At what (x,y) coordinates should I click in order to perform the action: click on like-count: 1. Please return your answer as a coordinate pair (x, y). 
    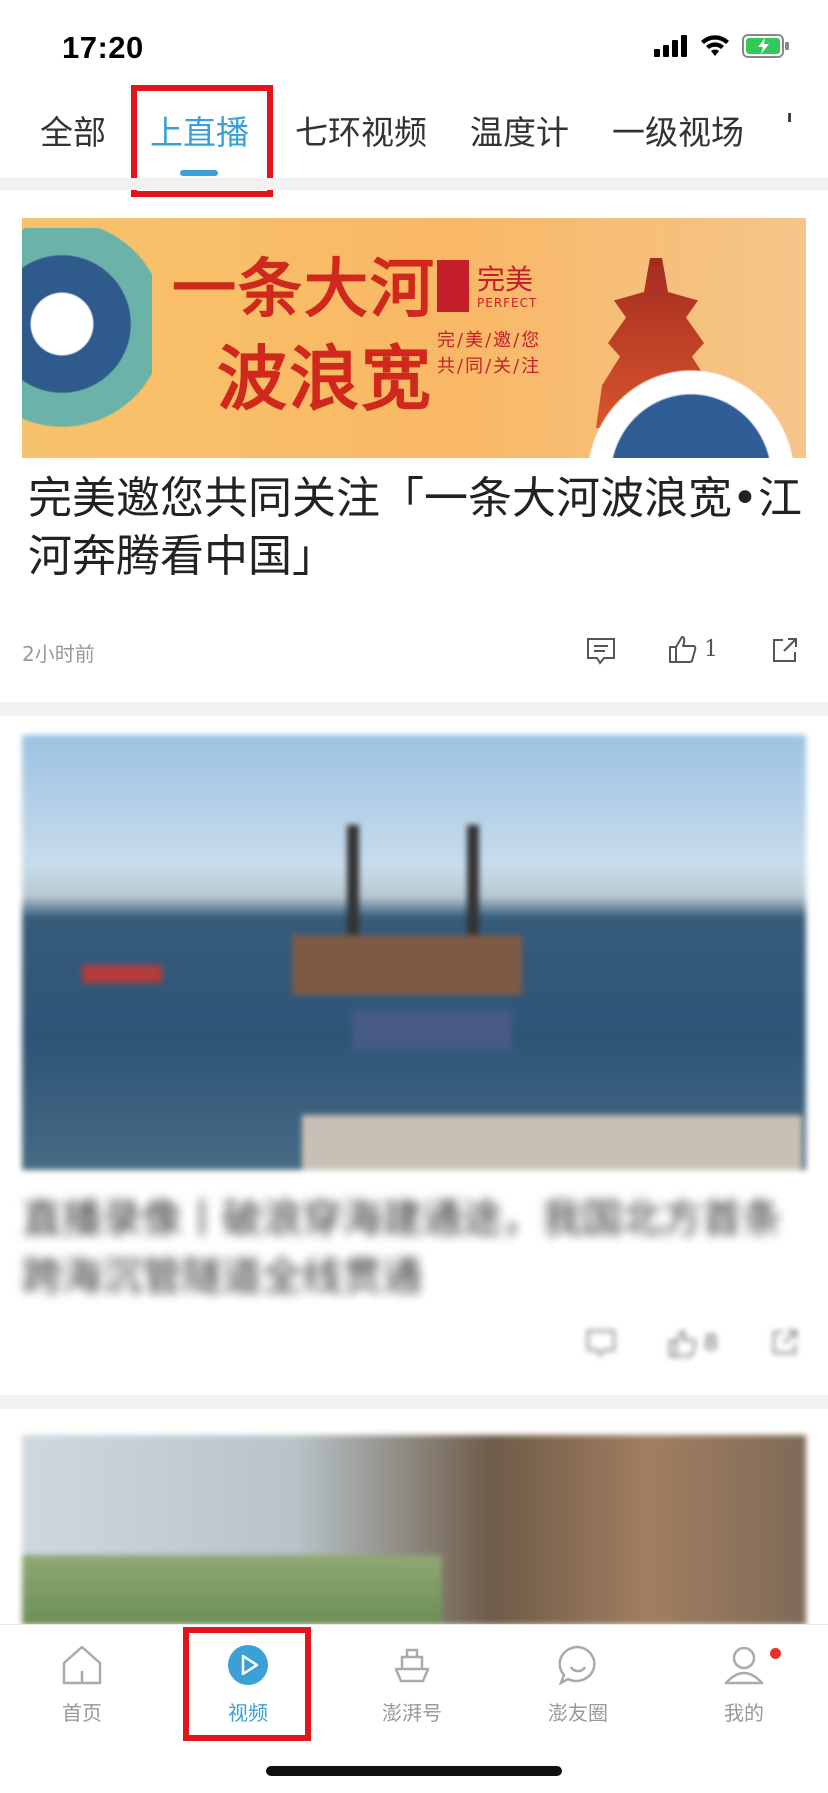
    Looking at the image, I should click on (711, 649).